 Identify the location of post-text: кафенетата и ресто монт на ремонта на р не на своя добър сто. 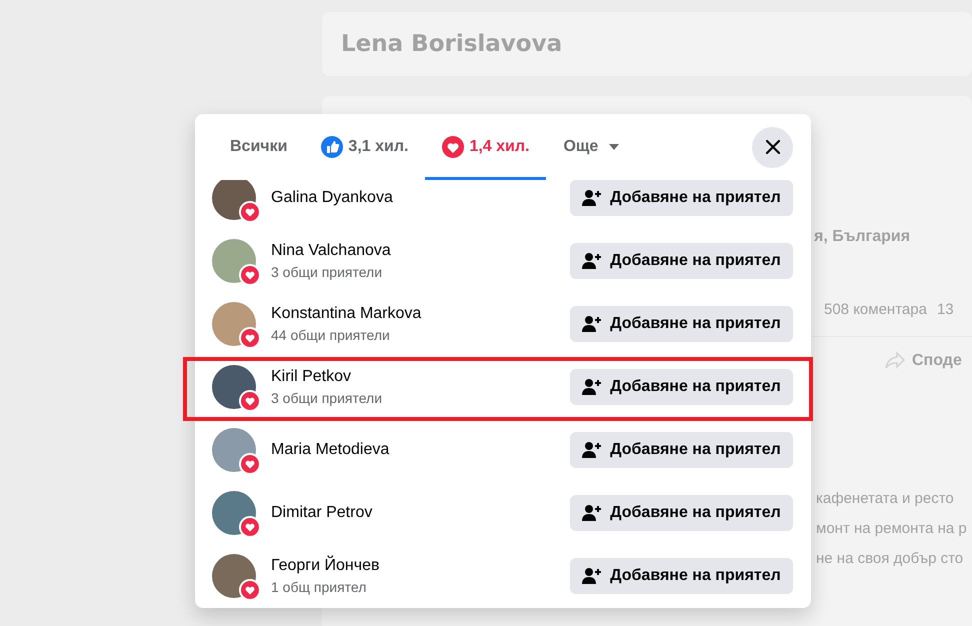
(892, 529).